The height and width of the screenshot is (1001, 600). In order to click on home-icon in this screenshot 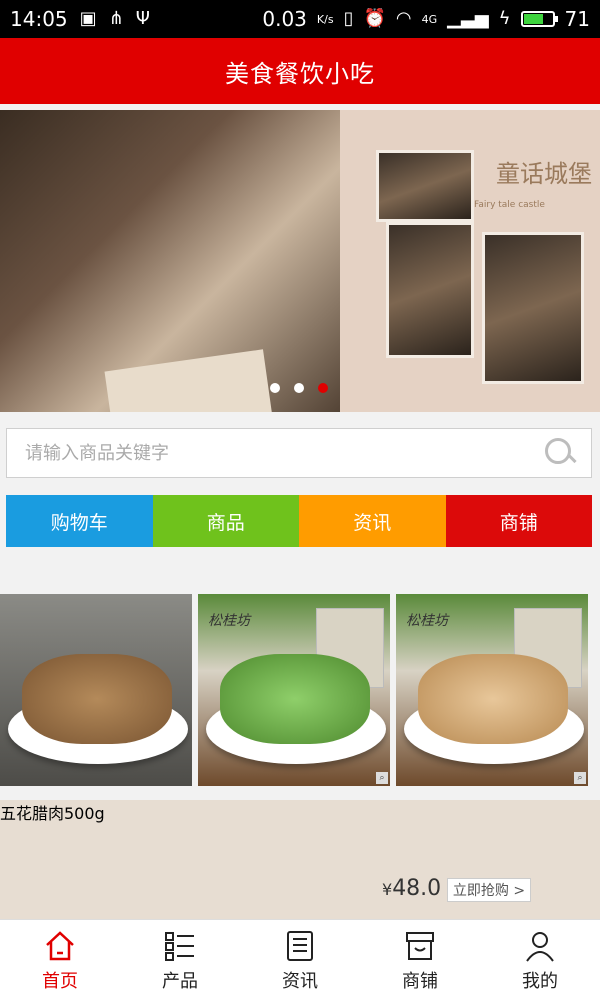, I will do `click(60, 945)`.